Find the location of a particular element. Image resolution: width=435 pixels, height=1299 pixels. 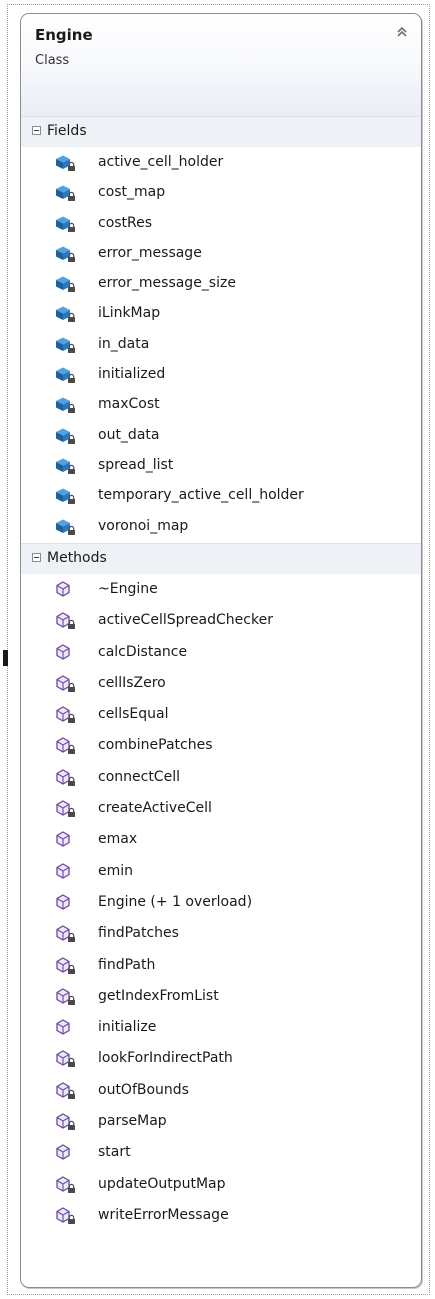

field-name: error_message_size is located at coordinates (167, 283).